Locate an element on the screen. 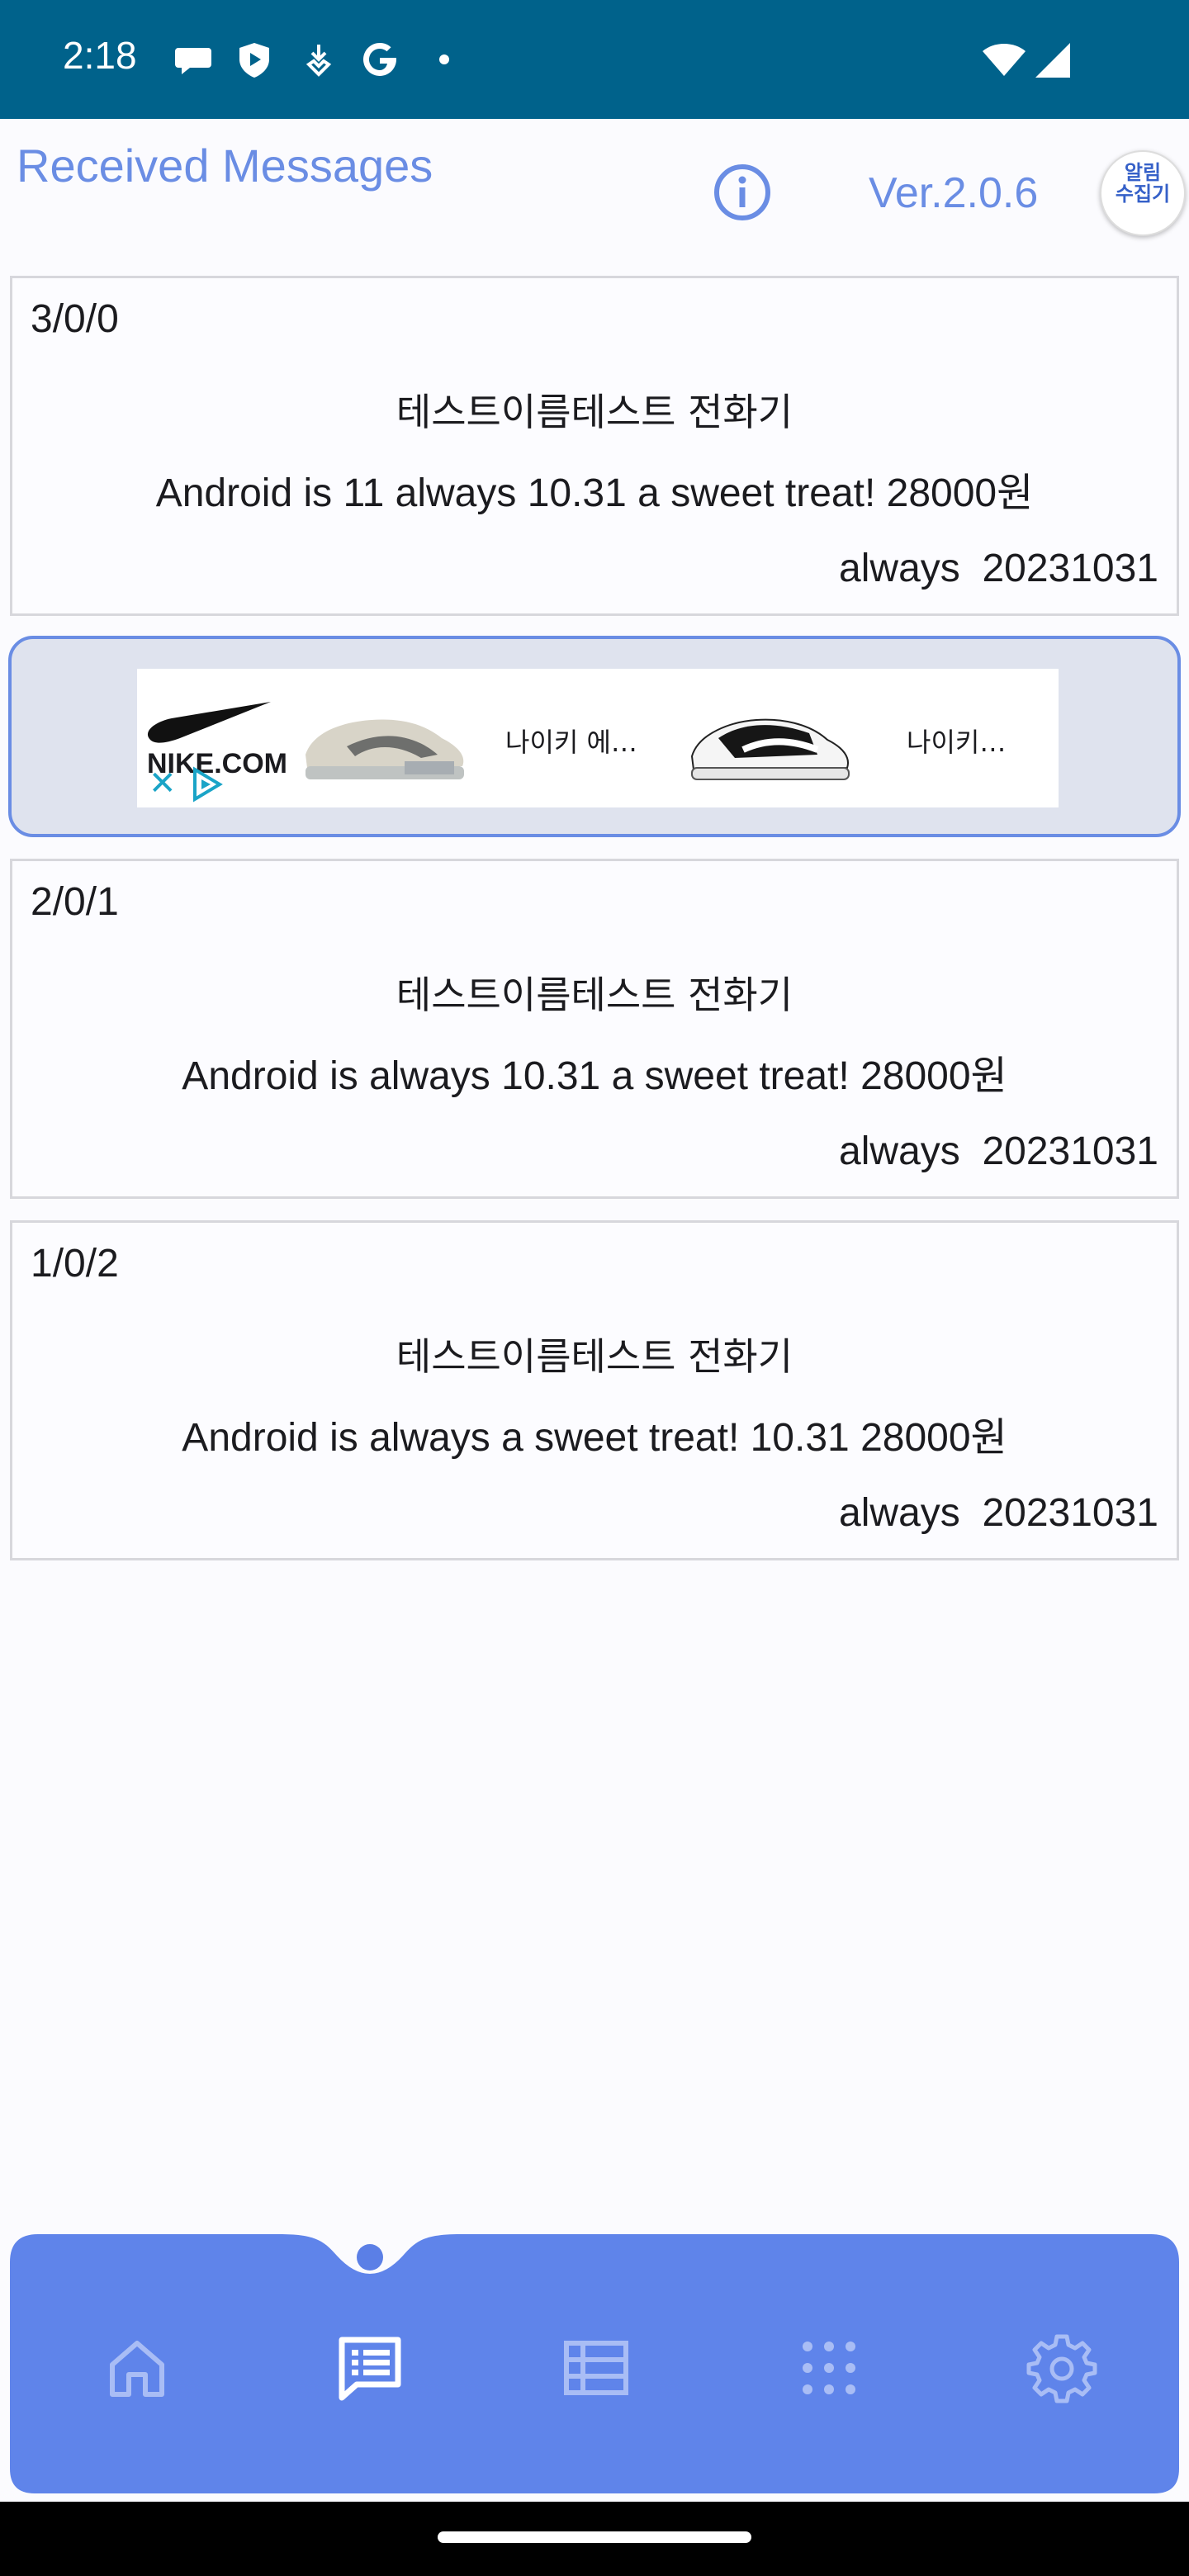  ad-content: NIKE.COM 나이키 에… 나이키… ✕ is located at coordinates (598, 738).